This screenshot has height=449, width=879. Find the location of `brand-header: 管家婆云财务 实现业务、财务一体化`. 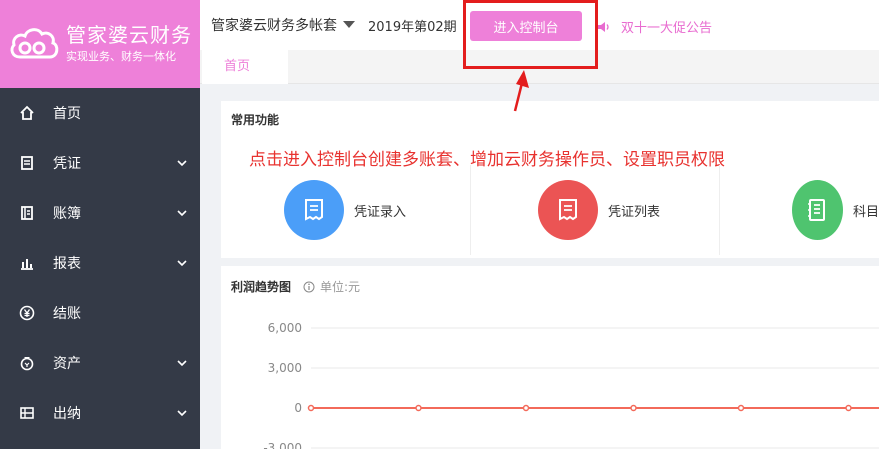

brand-header: 管家婆云财务 实现业务、财务一体化 is located at coordinates (100, 44).